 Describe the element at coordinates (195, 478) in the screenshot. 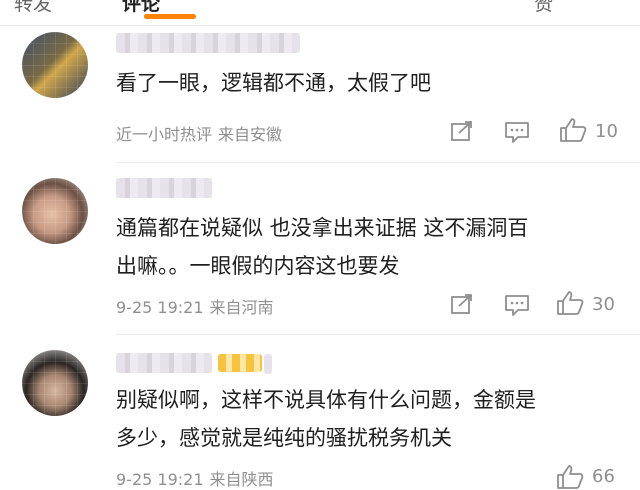

I see `comment-meta: 9-25 19:21 来自陕西` at that location.